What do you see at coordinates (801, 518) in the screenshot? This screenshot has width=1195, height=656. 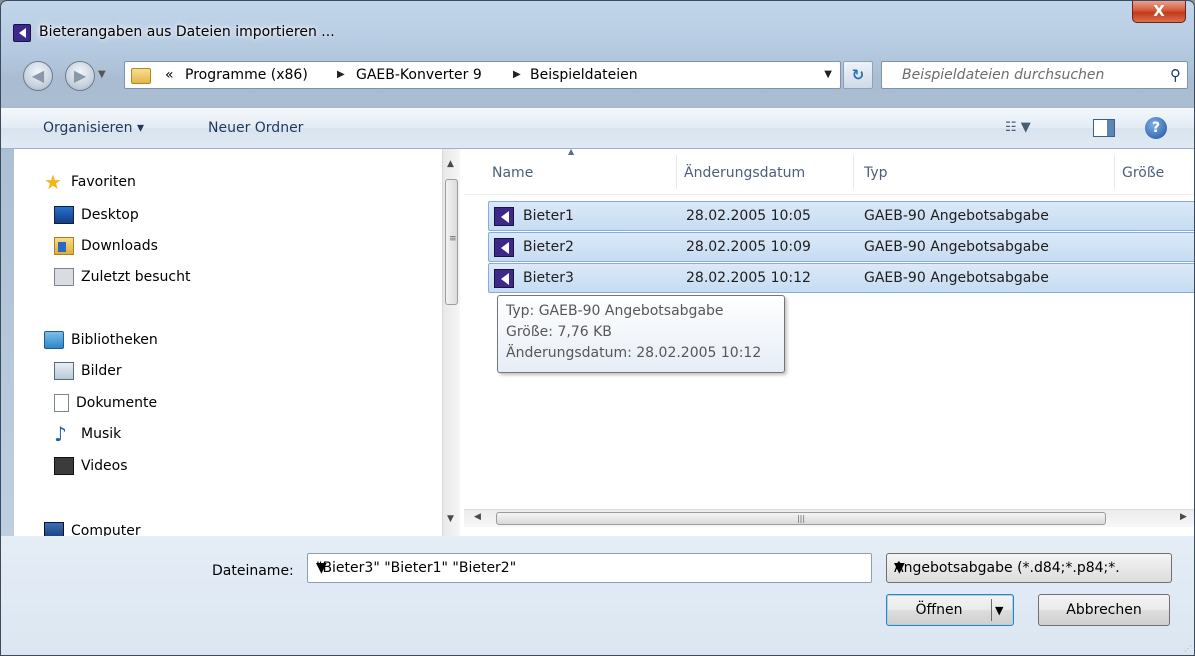 I see `scrollbar-thumb: |||` at bounding box center [801, 518].